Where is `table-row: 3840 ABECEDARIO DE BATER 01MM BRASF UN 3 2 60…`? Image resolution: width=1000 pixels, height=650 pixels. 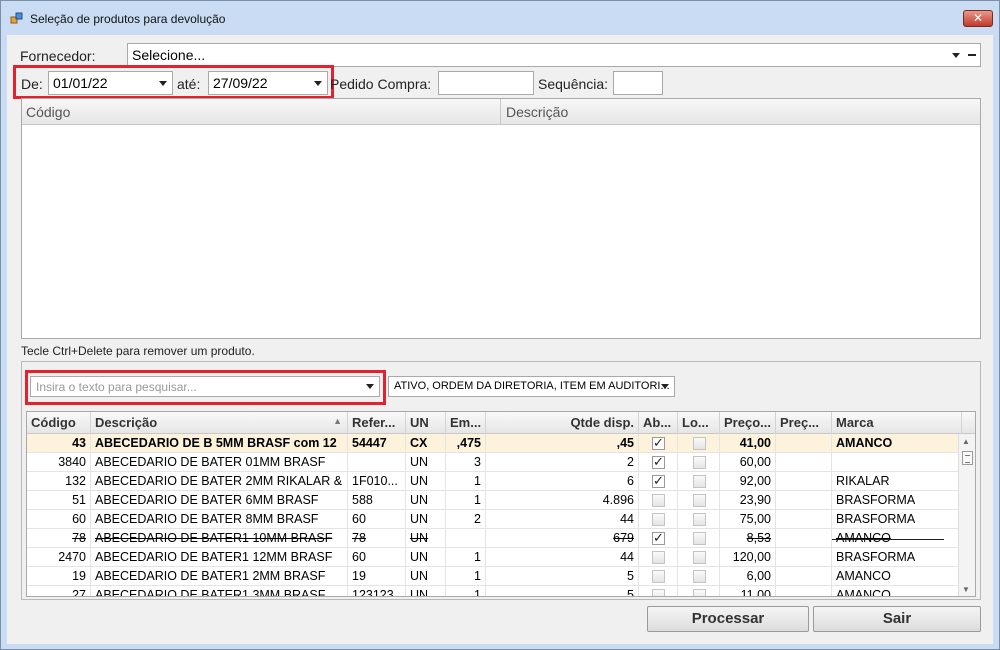 table-row: 3840 ABECEDARIO DE BATER 01MM BRASF UN 3 2 60… is located at coordinates (494, 462).